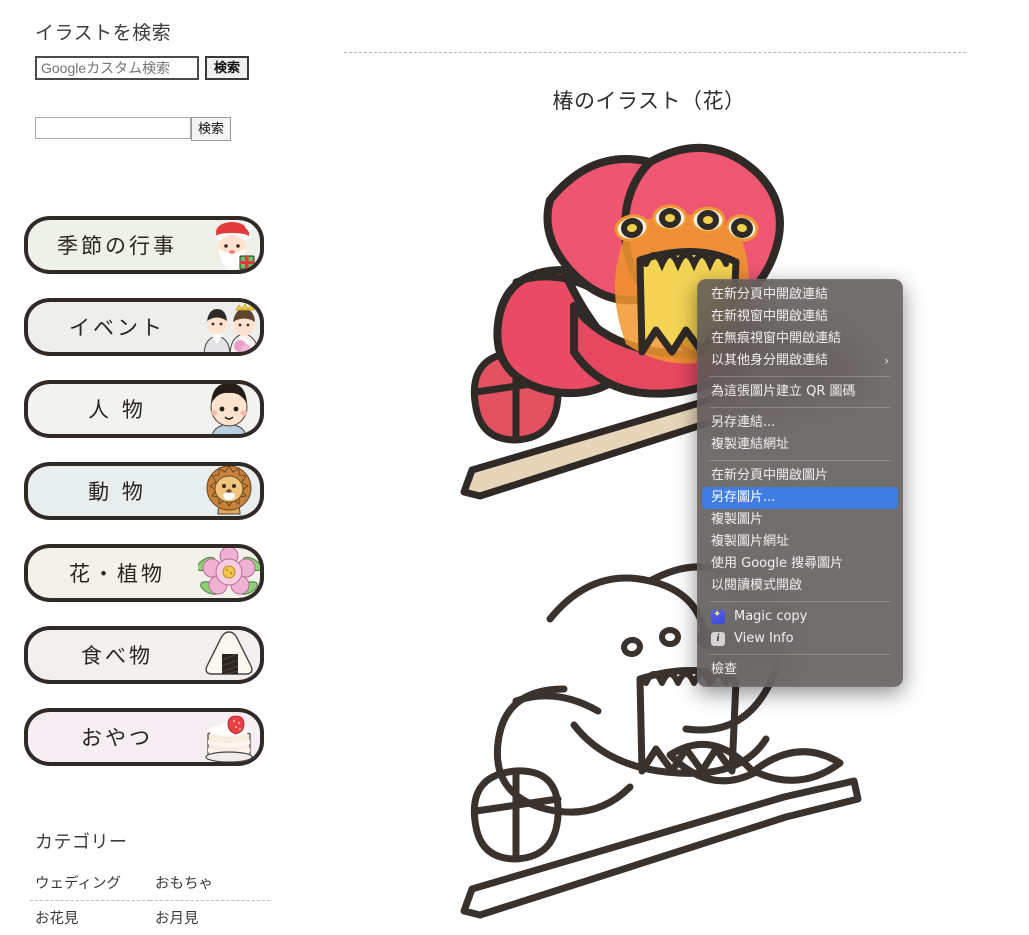  I want to click on sidebar-item-seasonal-events: 季節の行事, so click(144, 245).